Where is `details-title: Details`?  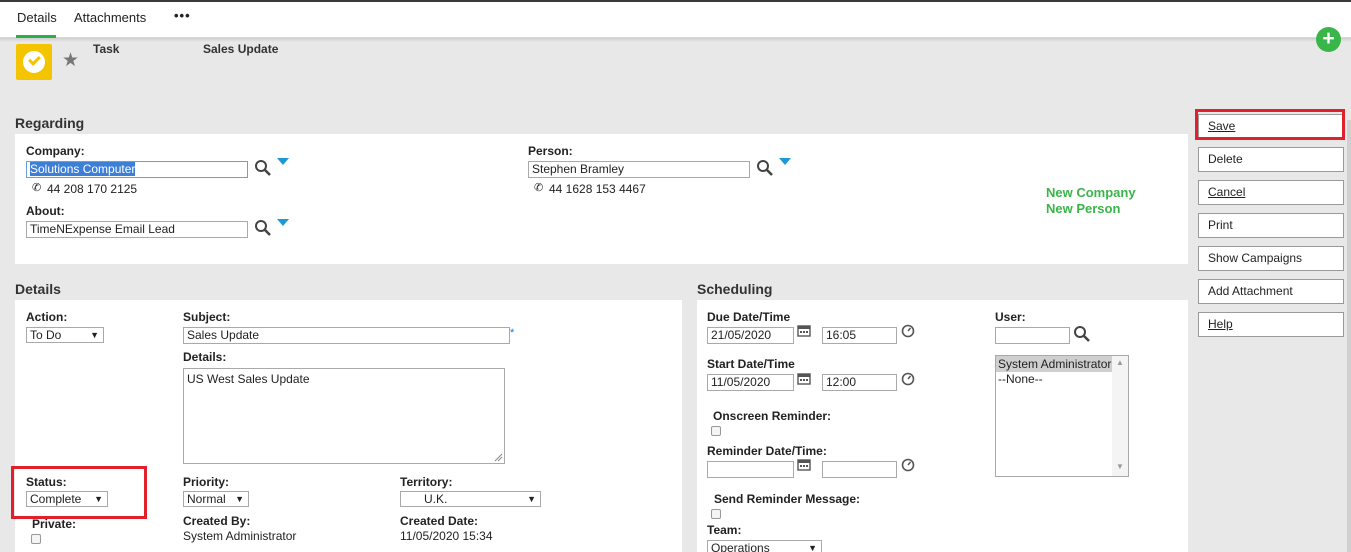 details-title: Details is located at coordinates (38, 289).